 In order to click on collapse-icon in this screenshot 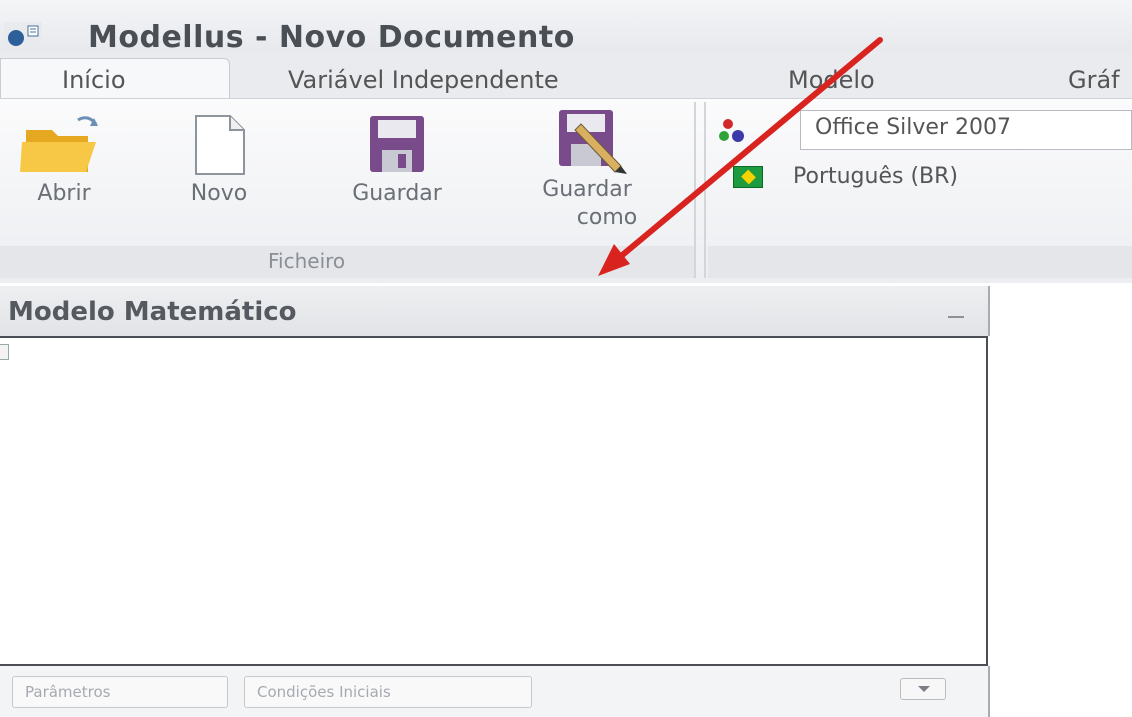, I will do `click(4, 352)`.